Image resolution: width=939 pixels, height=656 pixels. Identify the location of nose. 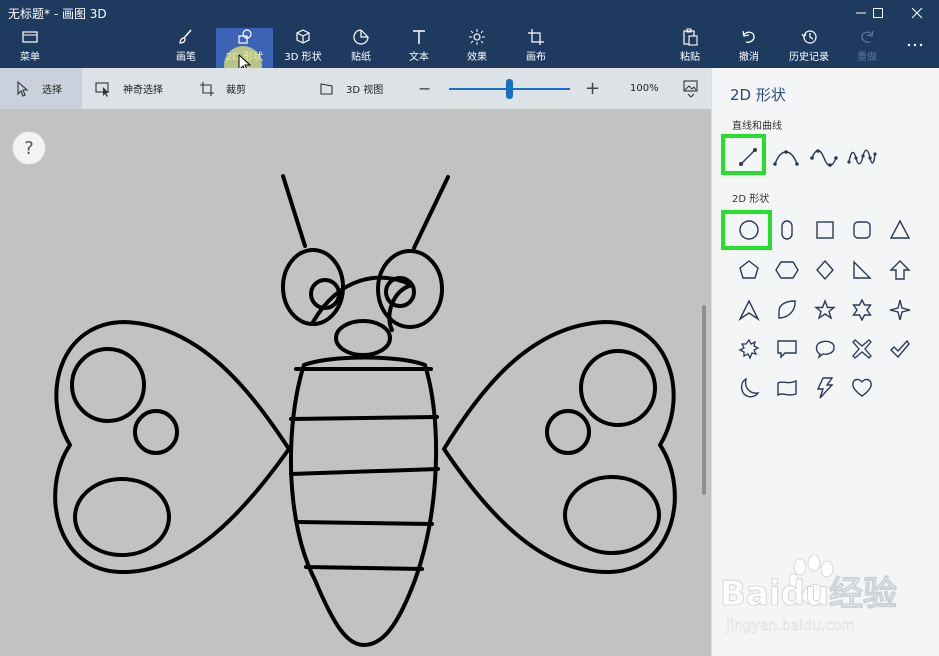
(363, 338).